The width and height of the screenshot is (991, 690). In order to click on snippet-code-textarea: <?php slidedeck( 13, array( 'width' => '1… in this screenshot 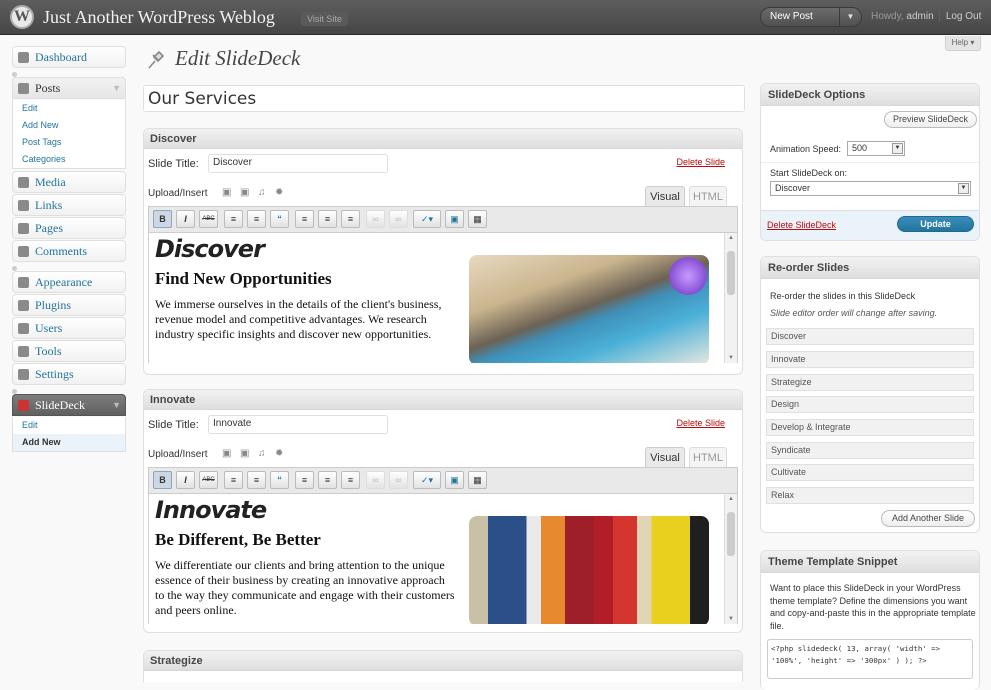, I will do `click(870, 659)`.